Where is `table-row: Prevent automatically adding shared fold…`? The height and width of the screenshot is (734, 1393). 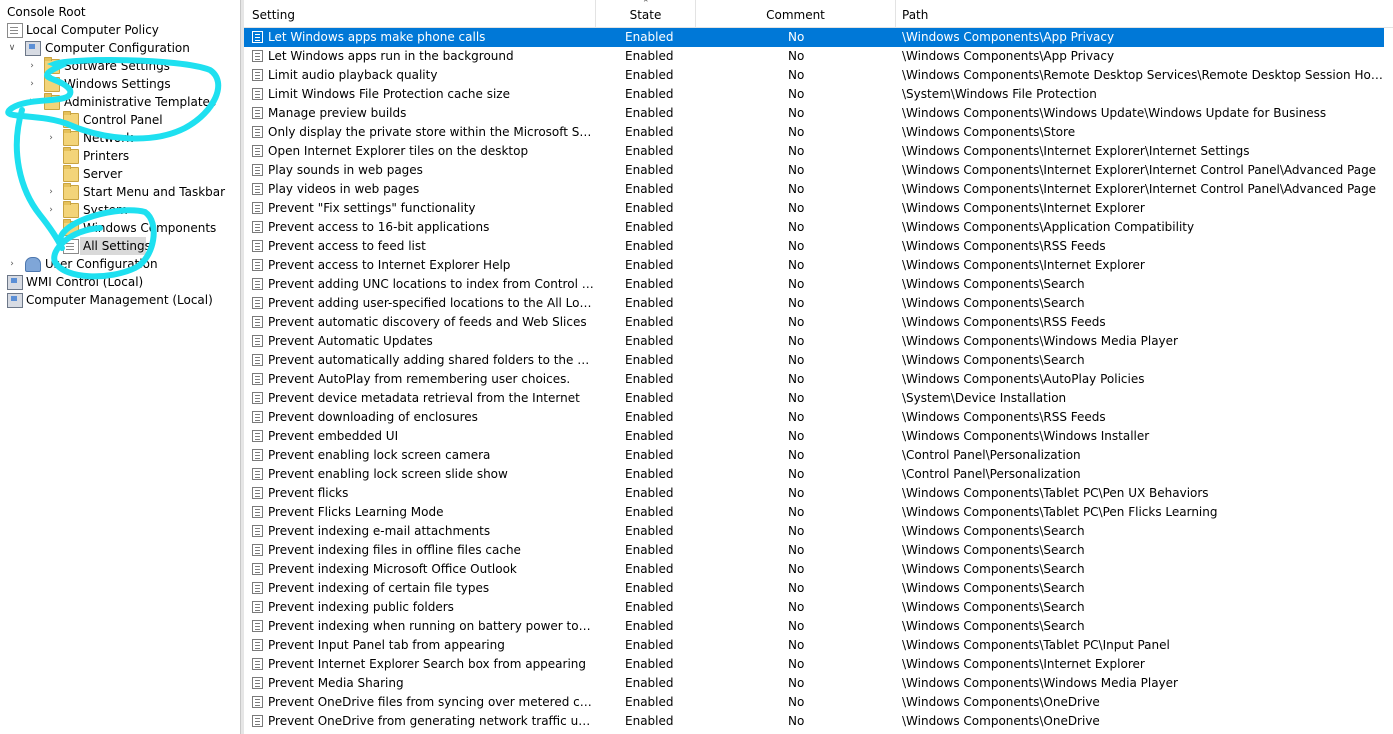
table-row: Prevent automatically adding shared fold… is located at coordinates (814, 360).